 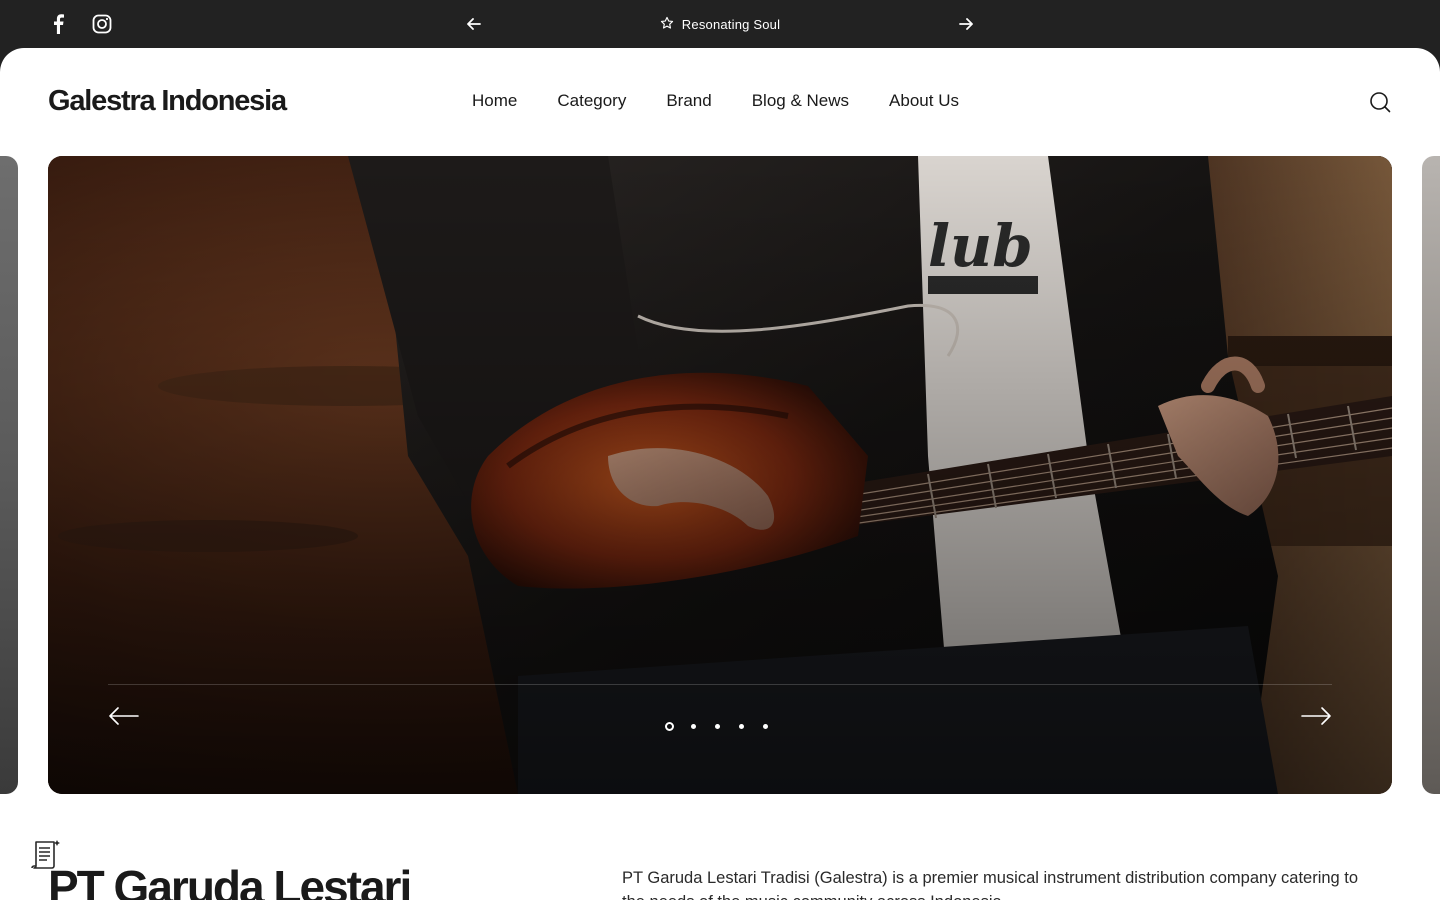 I want to click on nav-home: Home, so click(x=494, y=101).